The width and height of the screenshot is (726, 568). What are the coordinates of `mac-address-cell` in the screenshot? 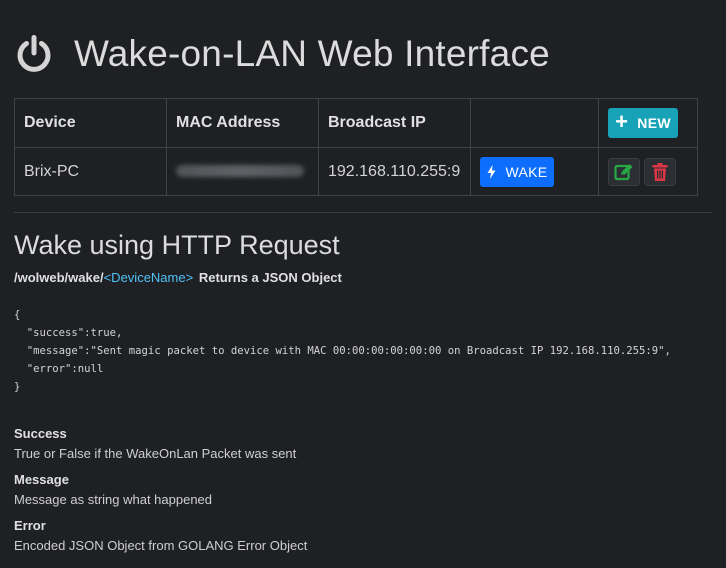 It's located at (242, 171).